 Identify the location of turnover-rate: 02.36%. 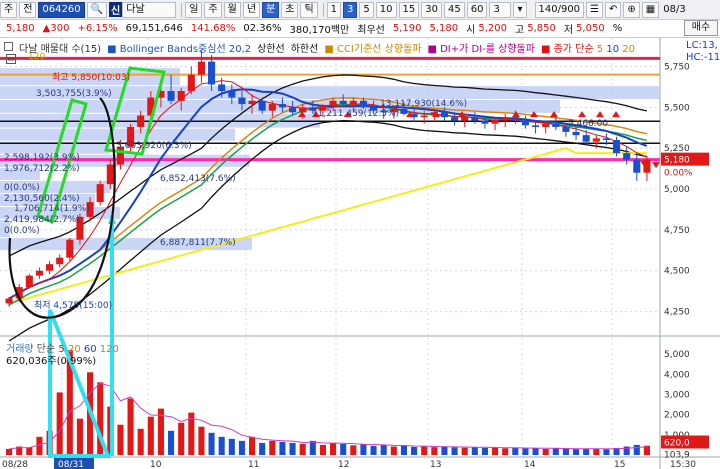
(262, 28).